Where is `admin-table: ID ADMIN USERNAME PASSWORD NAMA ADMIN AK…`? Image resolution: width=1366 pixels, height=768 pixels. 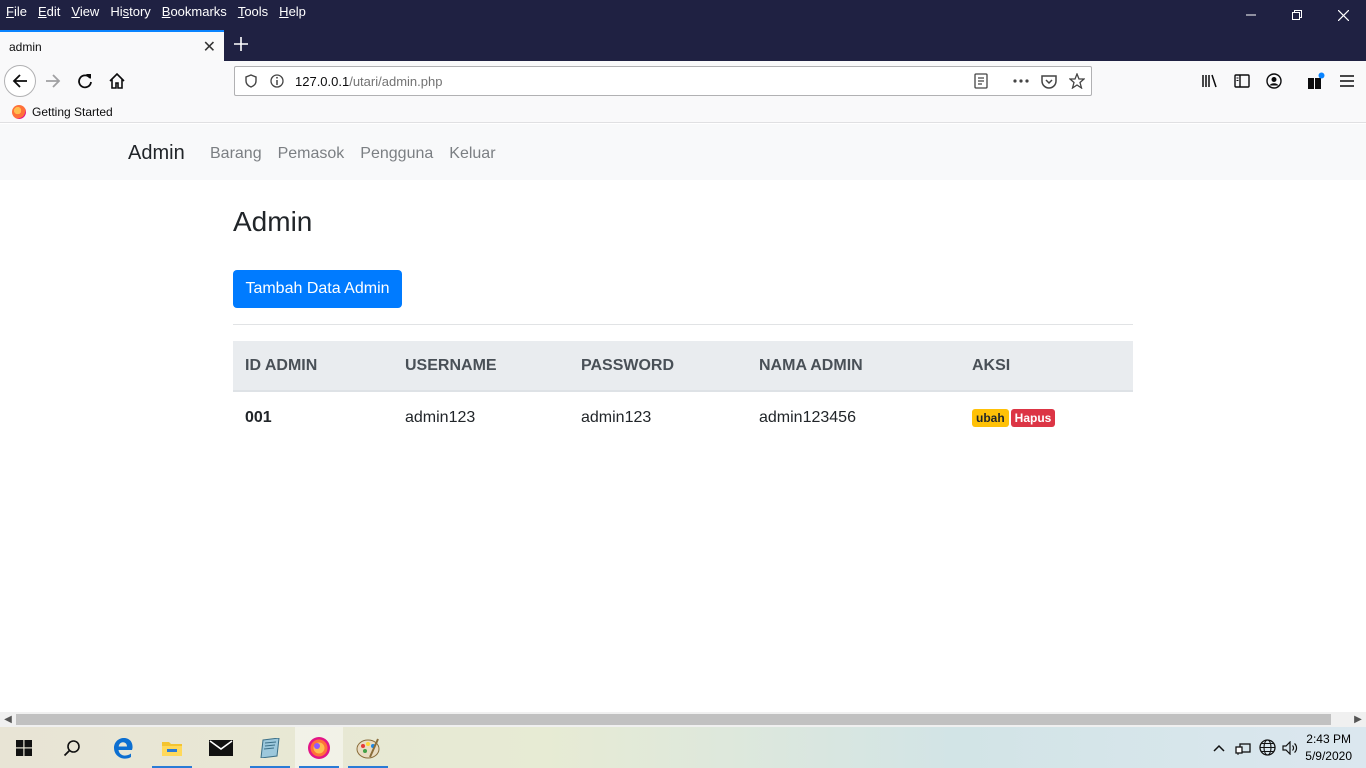
admin-table: ID ADMIN USERNAME PASSWORD NAMA ADMIN AK… is located at coordinates (683, 392).